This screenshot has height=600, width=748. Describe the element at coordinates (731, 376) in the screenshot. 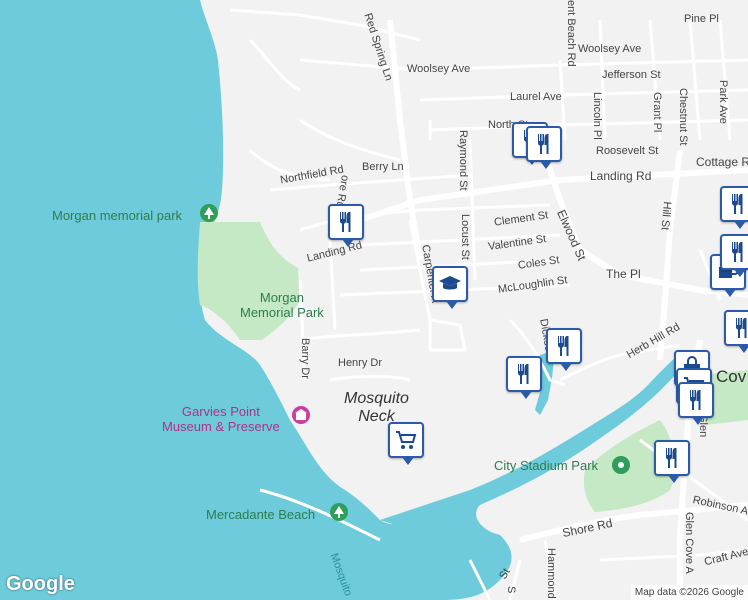

I see `place-glen-cove: Cov` at that location.